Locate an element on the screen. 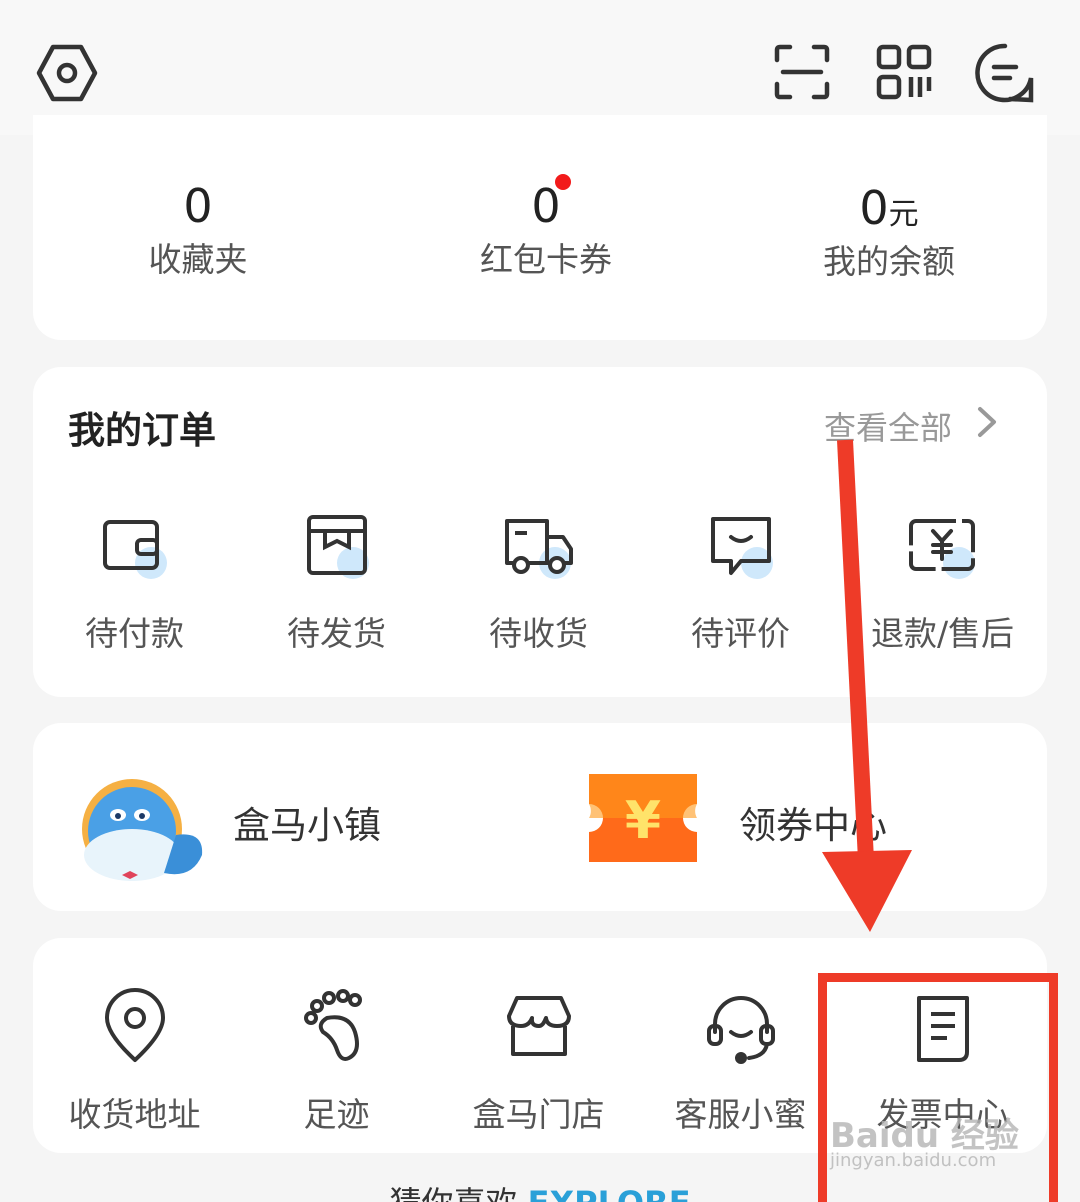  service-footprint: 足迹 is located at coordinates (336, 1062).